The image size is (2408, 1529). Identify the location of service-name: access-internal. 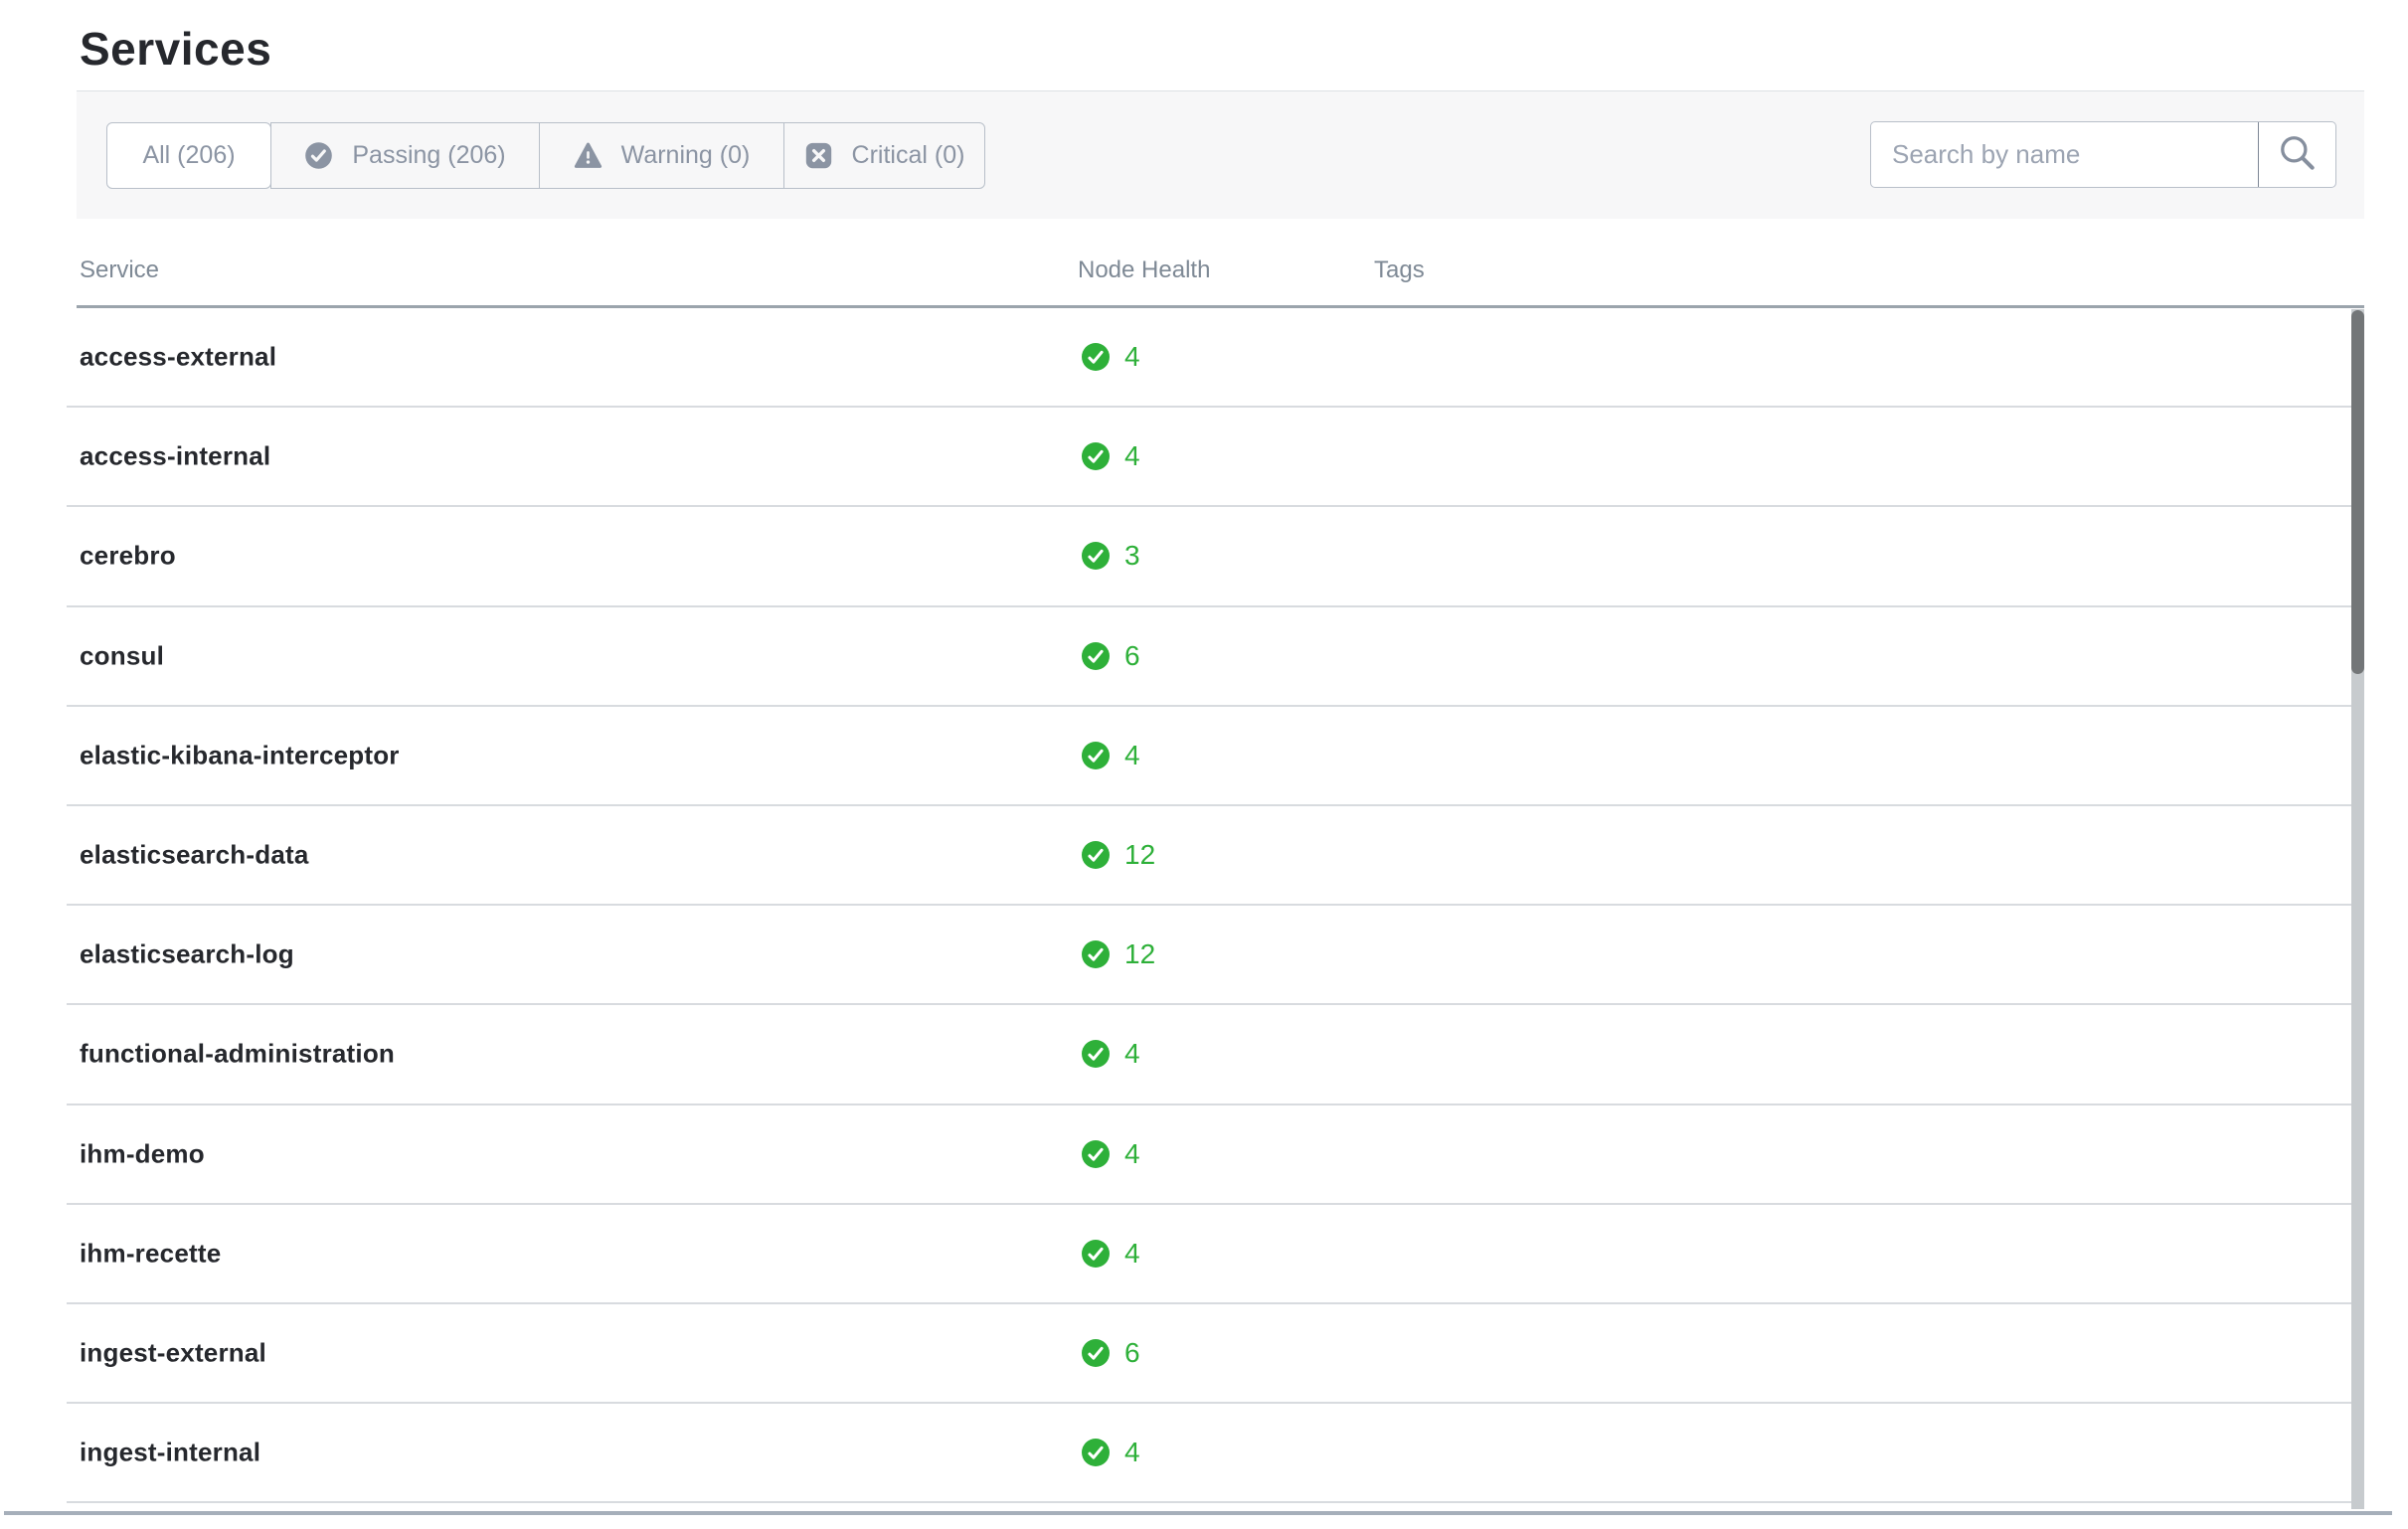
(175, 456).